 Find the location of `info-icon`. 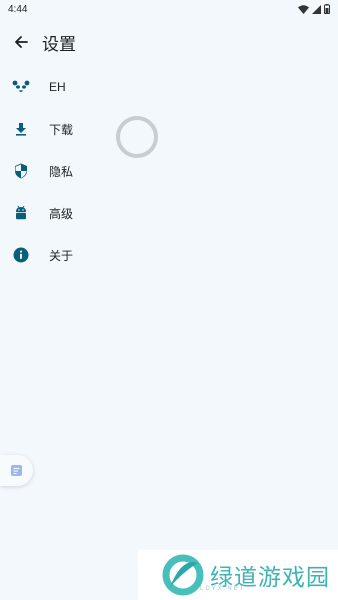

info-icon is located at coordinates (21, 255).